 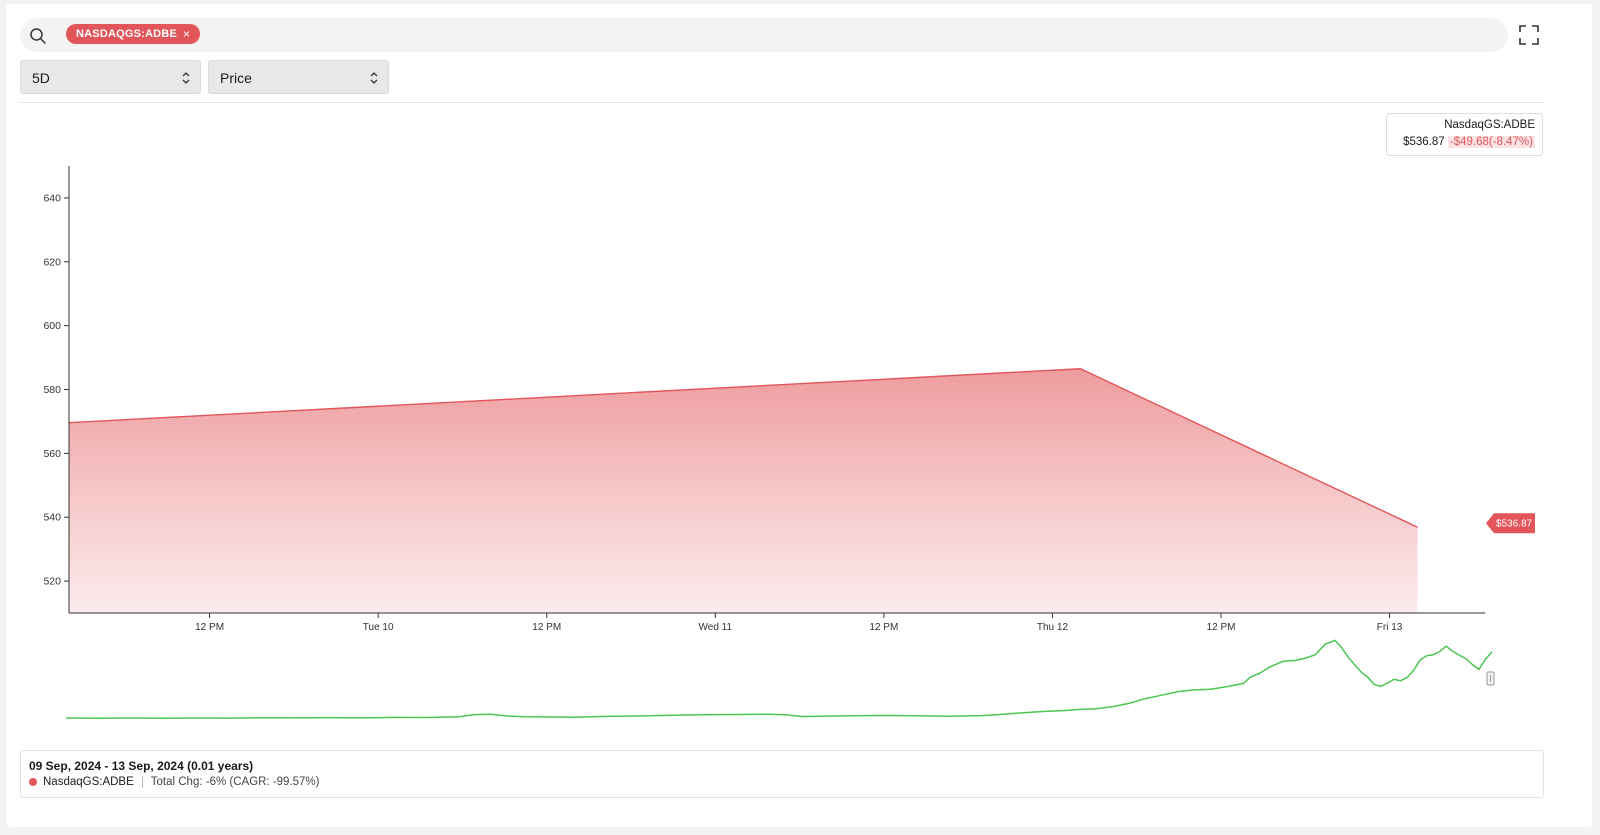 I want to click on footer-total-change: Total Chg: -6% (CAGR: -99.57%), so click(x=235, y=782).